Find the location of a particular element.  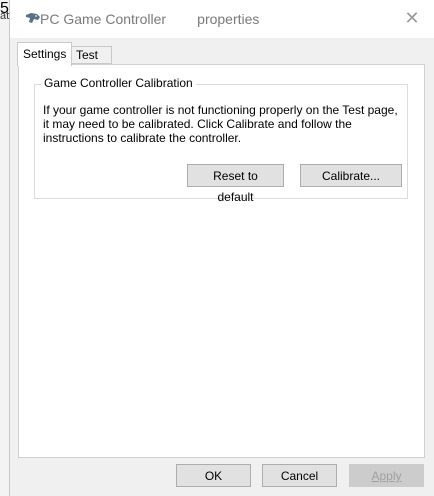

cancel-button: Cancel is located at coordinates (299, 475).